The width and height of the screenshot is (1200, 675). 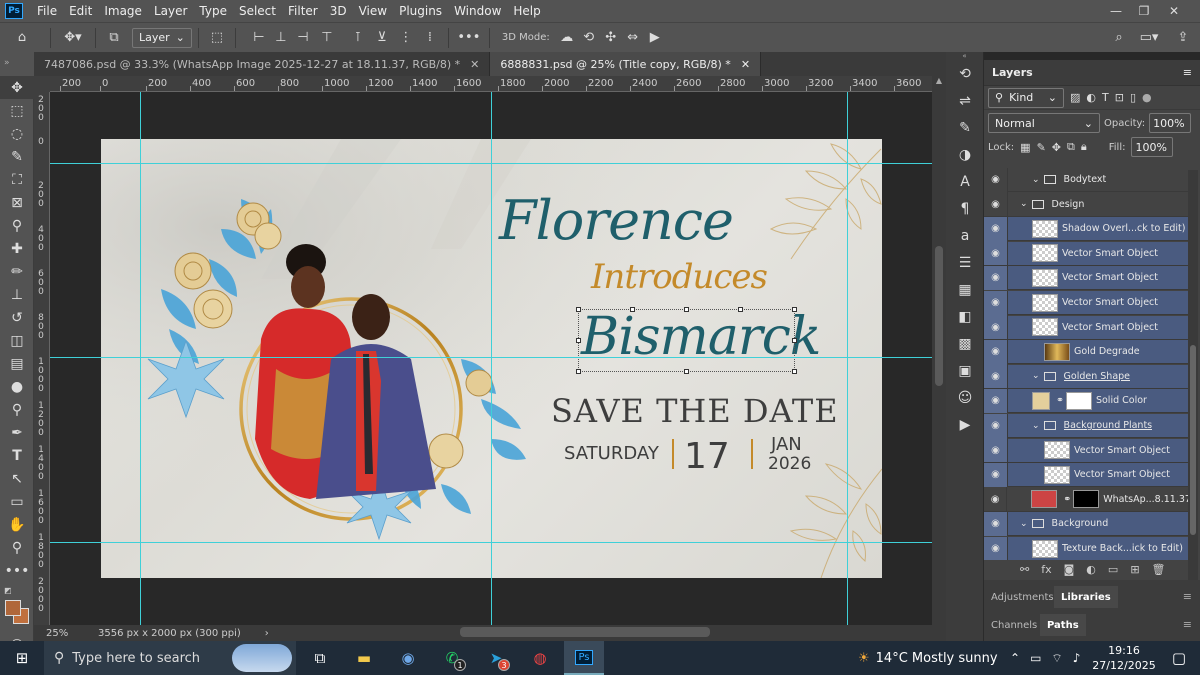 What do you see at coordinates (965, 424) in the screenshot?
I see `actions-panel-icon: ▶` at bounding box center [965, 424].